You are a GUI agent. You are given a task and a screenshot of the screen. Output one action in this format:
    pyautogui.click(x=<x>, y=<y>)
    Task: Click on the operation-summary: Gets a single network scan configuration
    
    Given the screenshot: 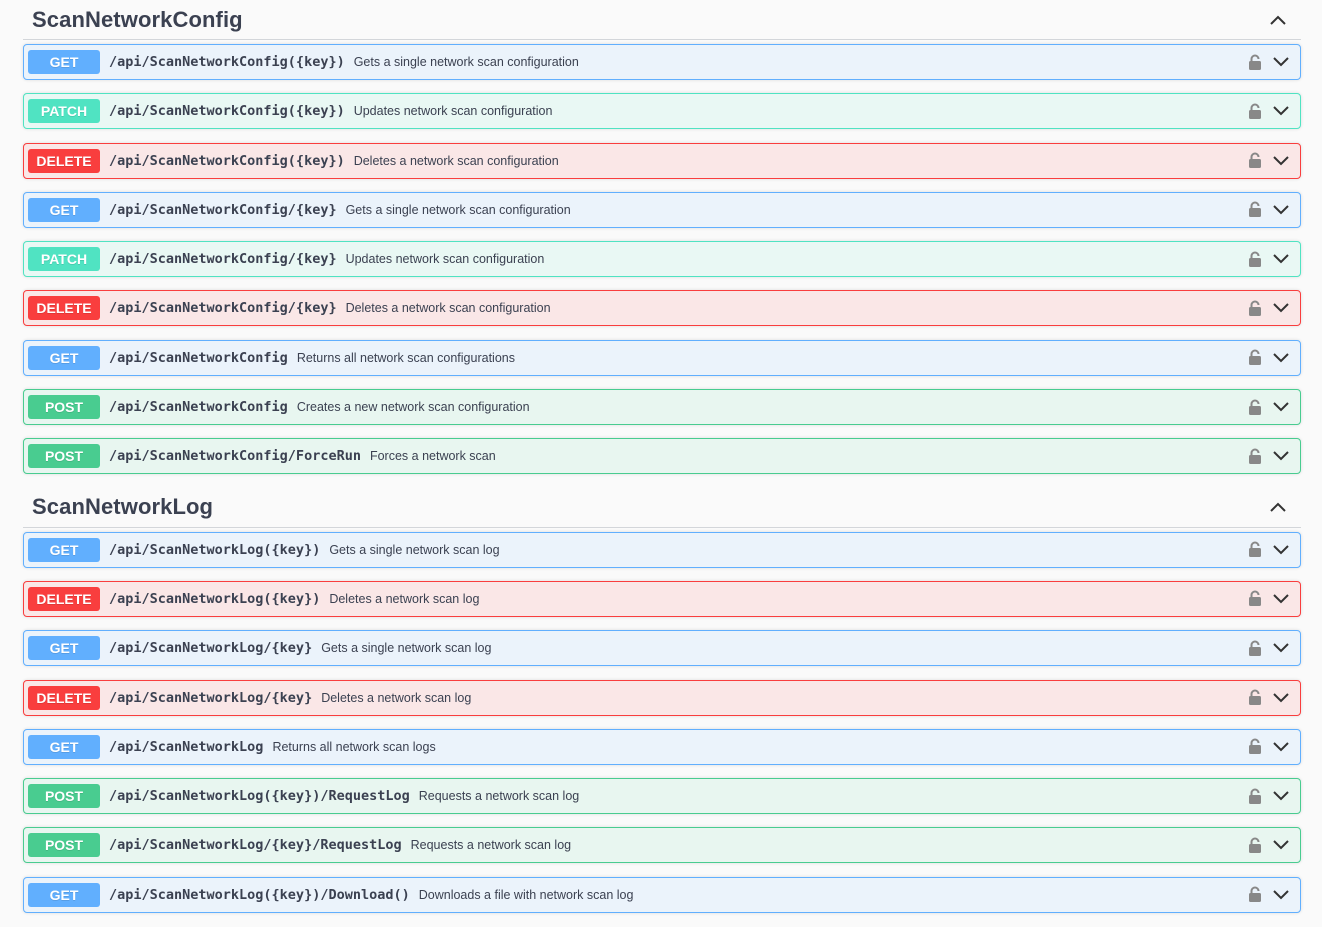 What is the action you would take?
    pyautogui.click(x=458, y=209)
    